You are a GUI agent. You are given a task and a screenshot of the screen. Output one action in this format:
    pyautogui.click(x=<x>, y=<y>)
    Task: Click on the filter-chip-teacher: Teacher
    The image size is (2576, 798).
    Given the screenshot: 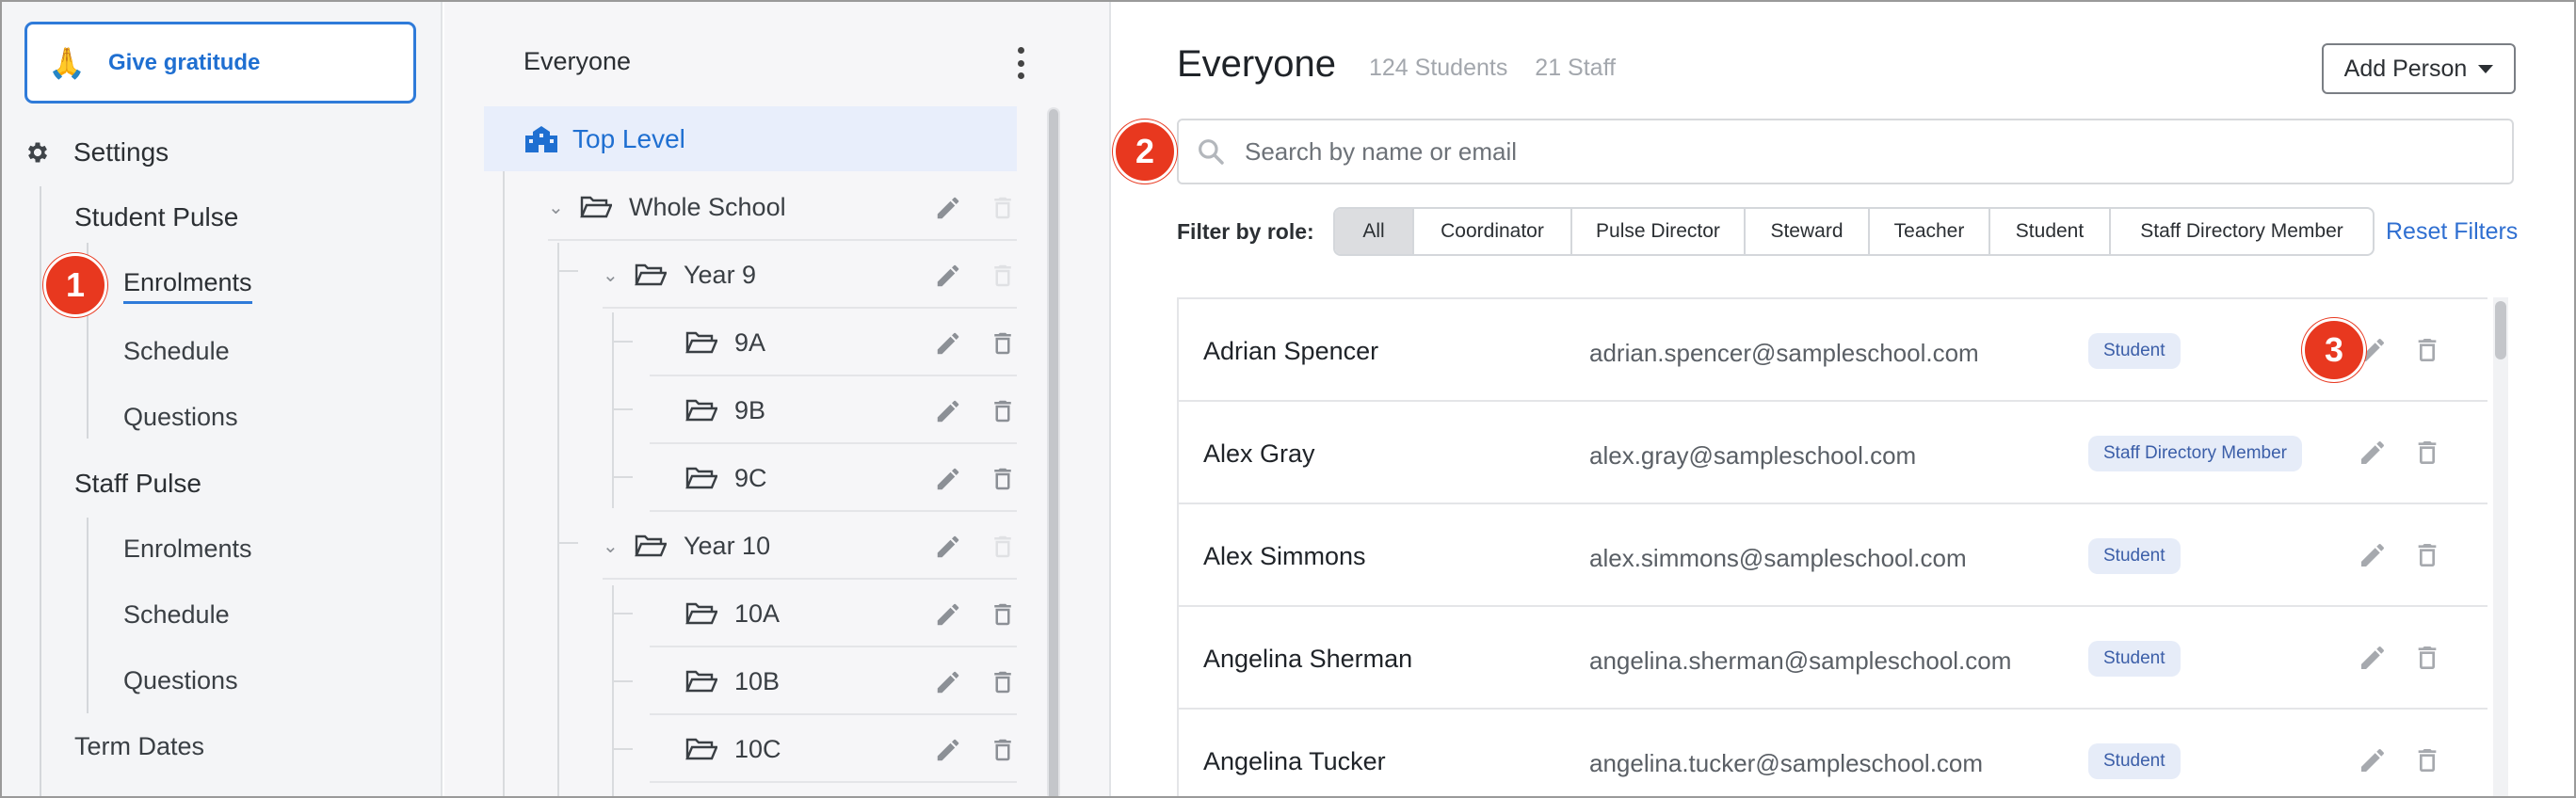 What is the action you would take?
    pyautogui.click(x=1928, y=231)
    